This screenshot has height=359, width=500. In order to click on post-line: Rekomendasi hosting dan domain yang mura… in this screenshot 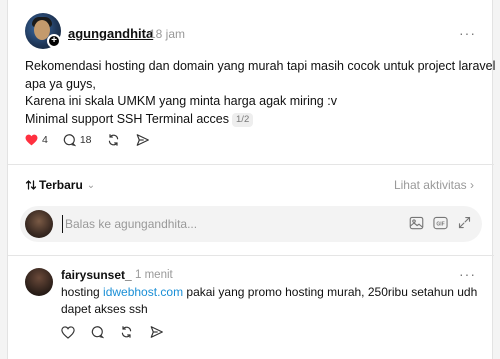, I will do `click(260, 66)`.